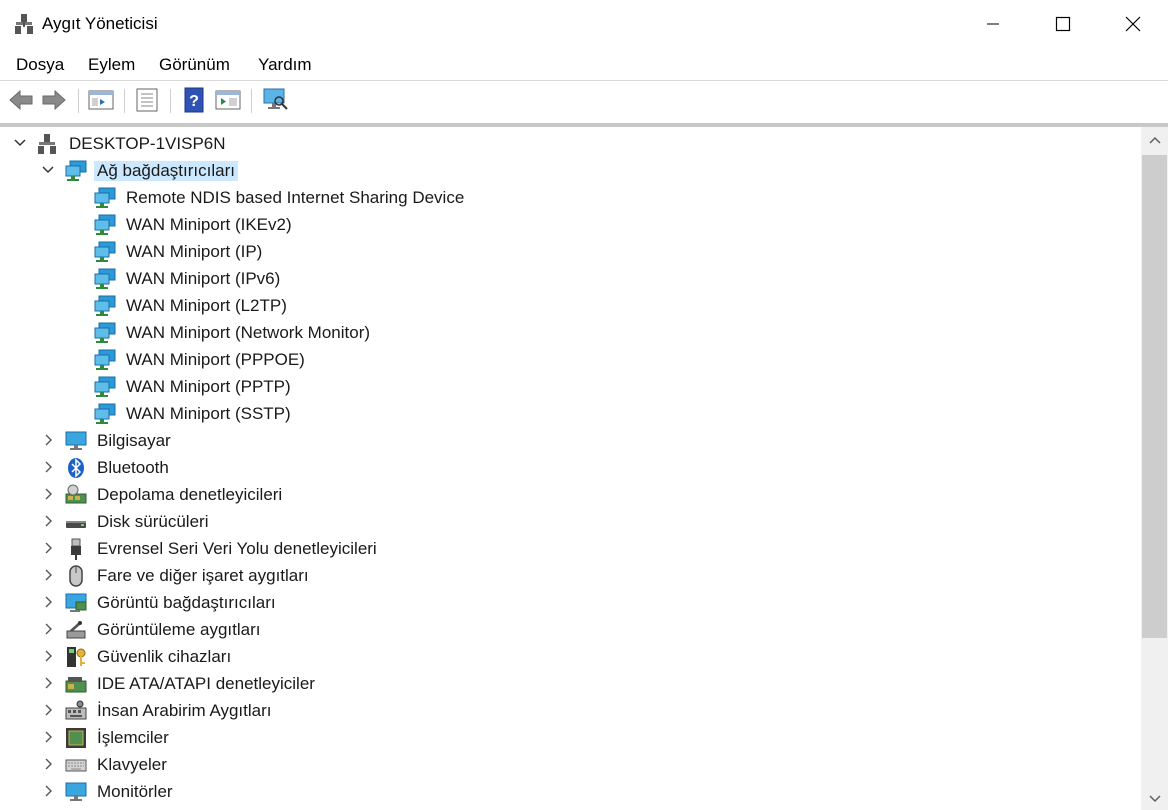  I want to click on tree-device: WAN Miniport (PPPOE), so click(570, 359).